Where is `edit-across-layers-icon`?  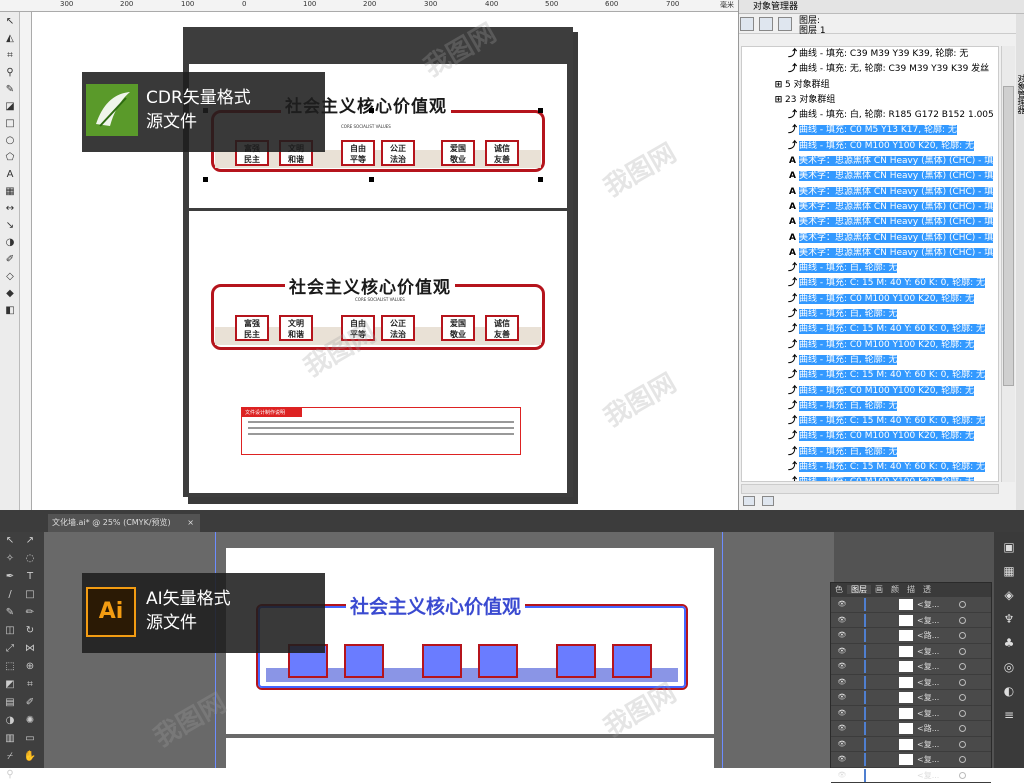
edit-across-layers-icon is located at coordinates (765, 24).